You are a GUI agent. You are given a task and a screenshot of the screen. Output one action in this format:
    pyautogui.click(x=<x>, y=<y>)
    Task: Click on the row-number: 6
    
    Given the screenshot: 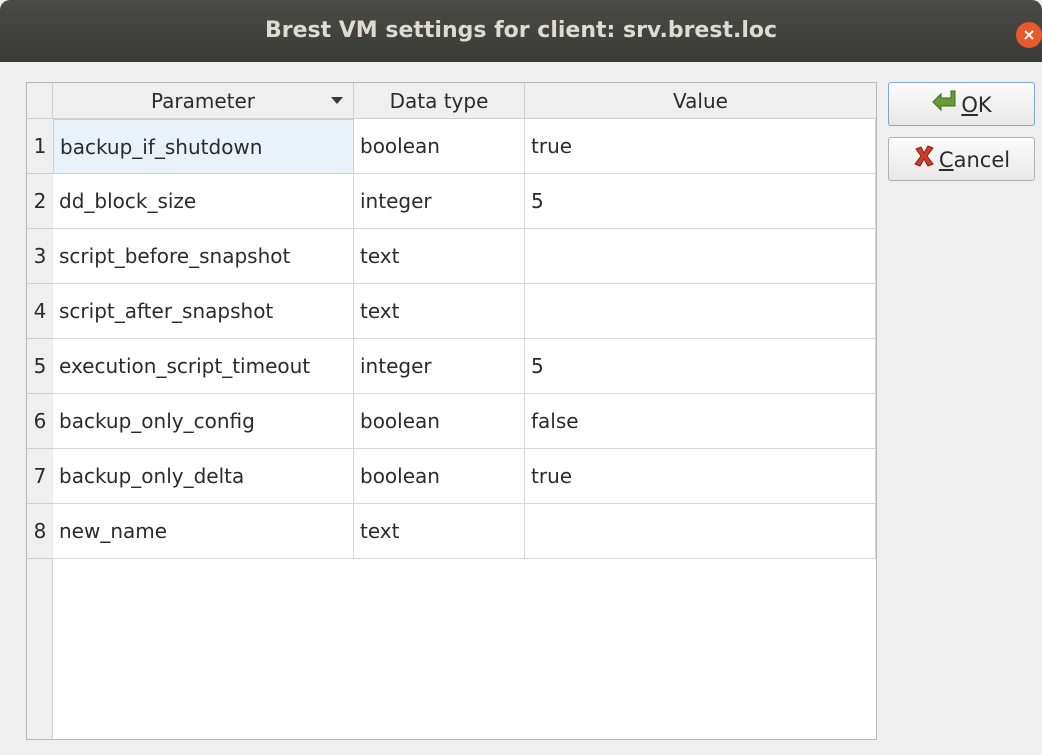 What is the action you would take?
    pyautogui.click(x=40, y=421)
    